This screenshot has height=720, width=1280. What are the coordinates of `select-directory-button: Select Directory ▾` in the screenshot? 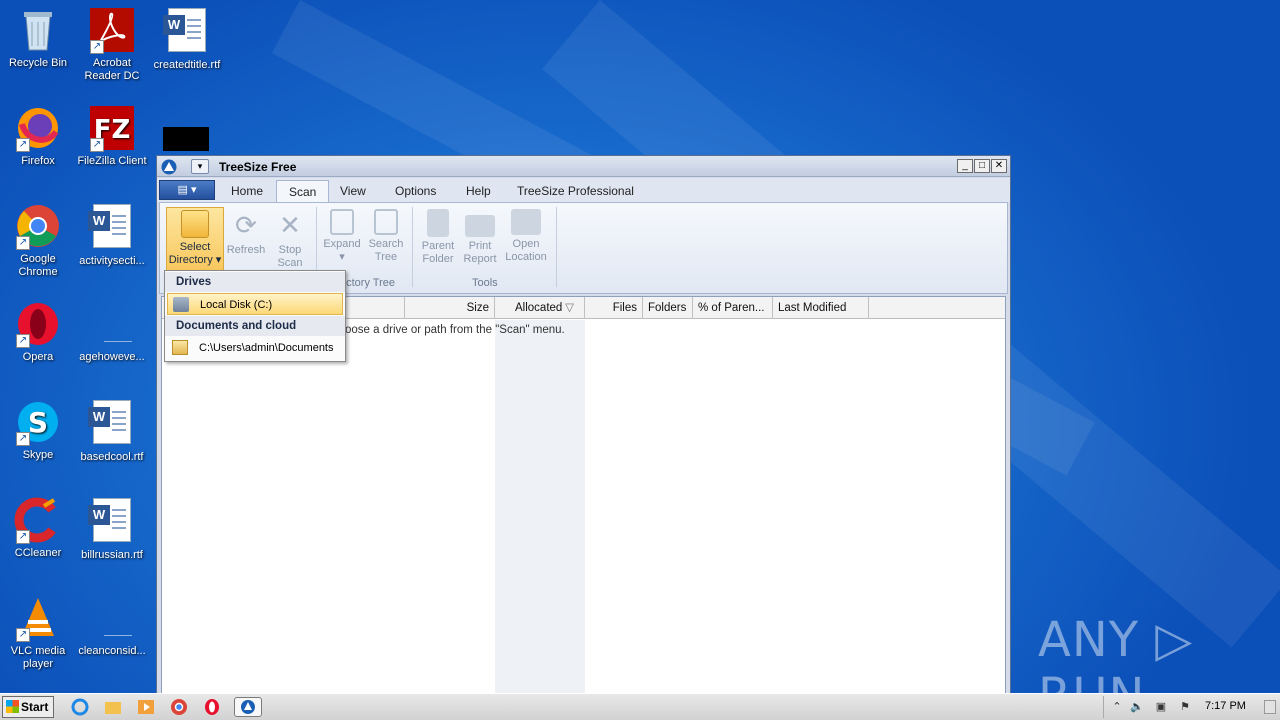 It's located at (195, 240).